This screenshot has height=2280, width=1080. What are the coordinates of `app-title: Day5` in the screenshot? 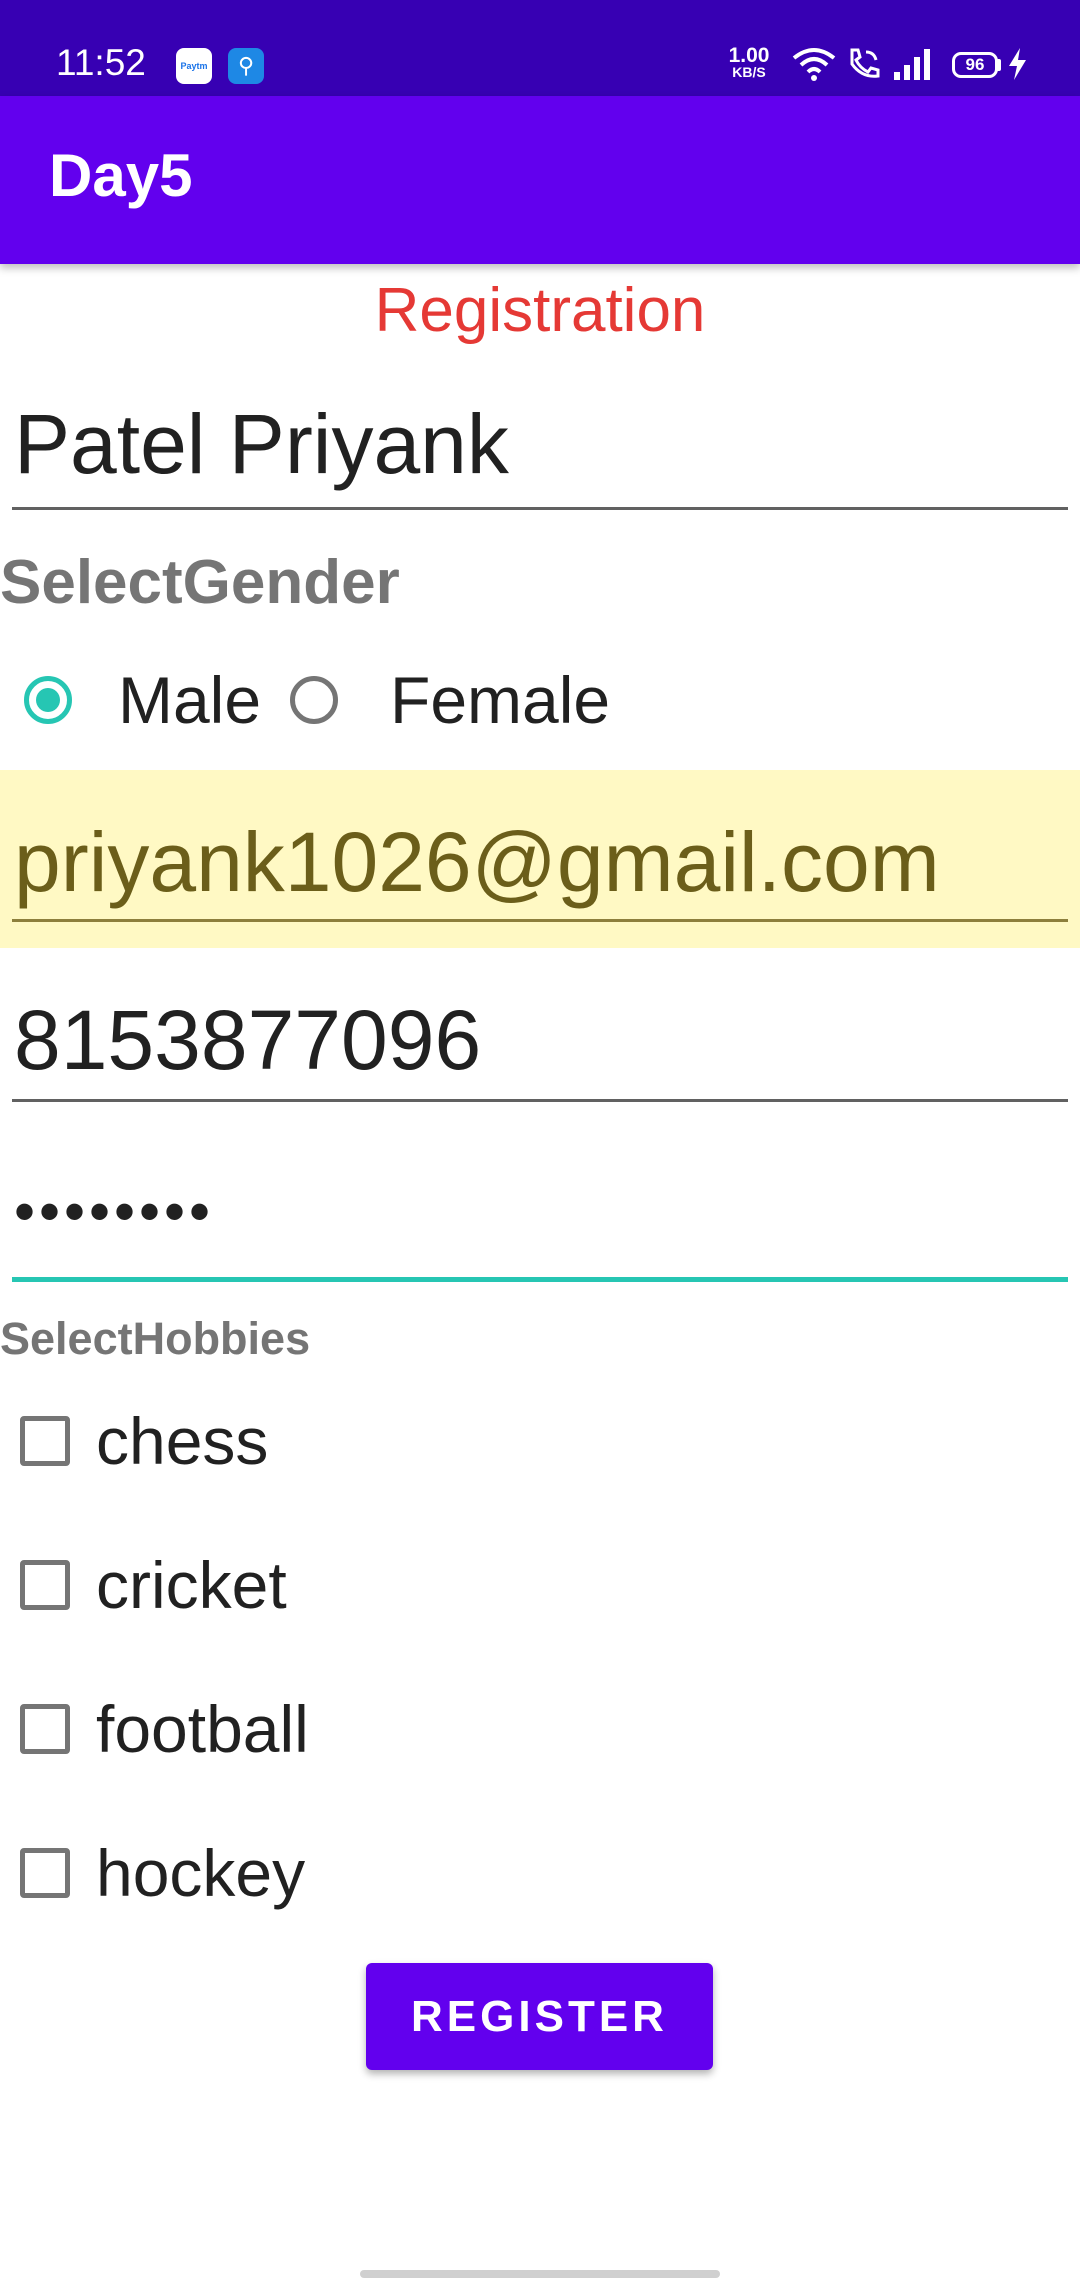 It's located at (121, 175).